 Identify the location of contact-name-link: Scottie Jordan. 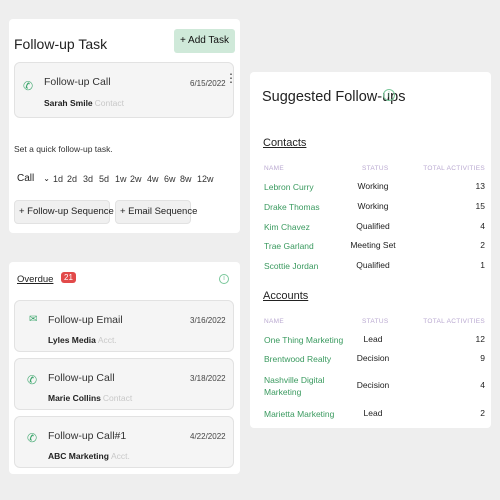
(291, 266).